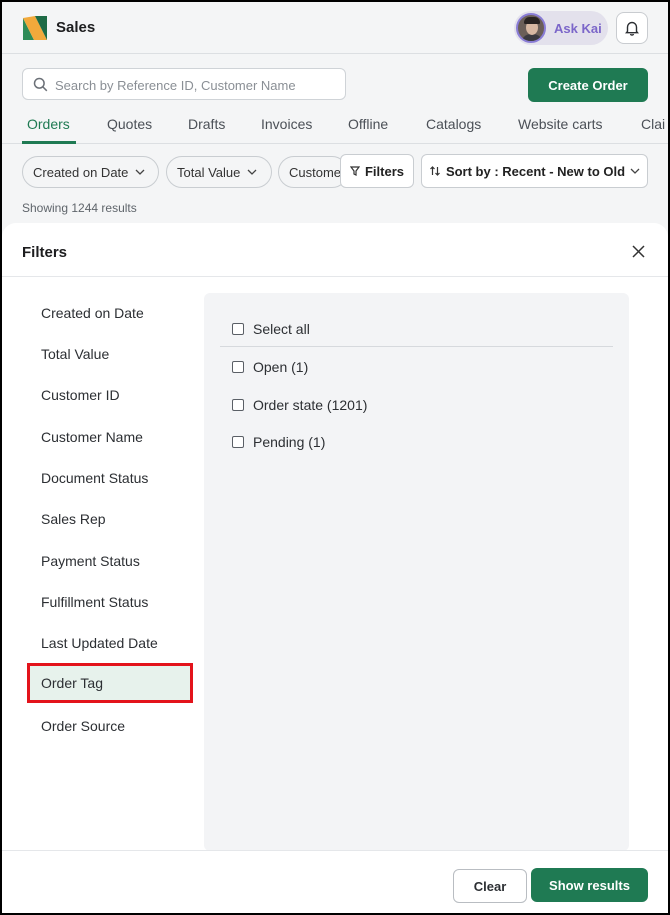  I want to click on tab-claims: Clai, so click(653, 124).